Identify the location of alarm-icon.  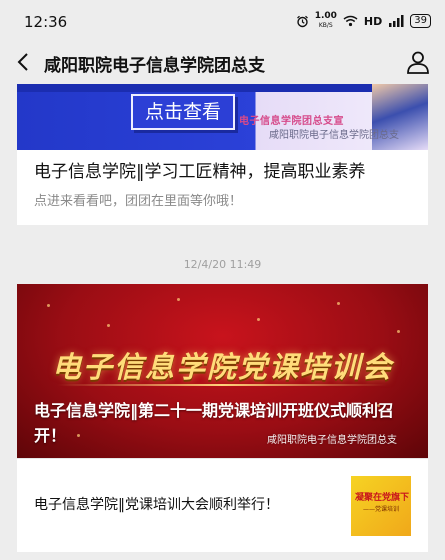
(302, 21).